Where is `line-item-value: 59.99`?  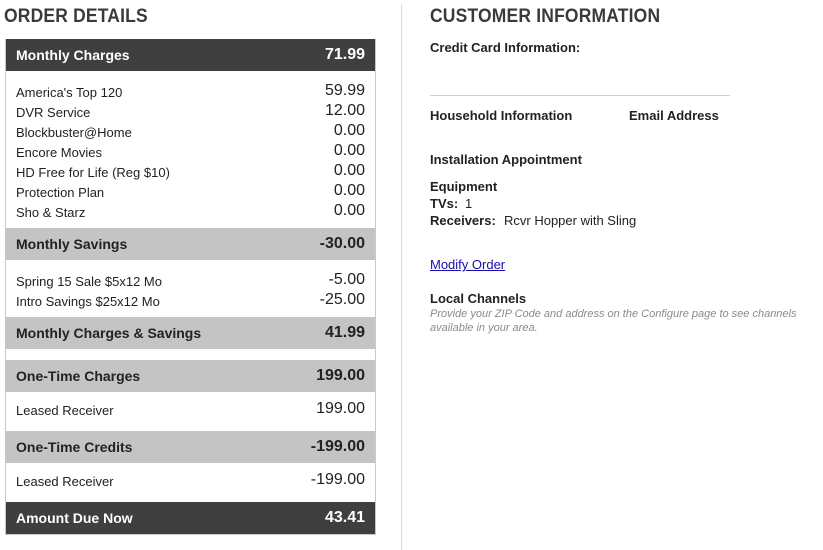 line-item-value: 59.99 is located at coordinates (344, 90).